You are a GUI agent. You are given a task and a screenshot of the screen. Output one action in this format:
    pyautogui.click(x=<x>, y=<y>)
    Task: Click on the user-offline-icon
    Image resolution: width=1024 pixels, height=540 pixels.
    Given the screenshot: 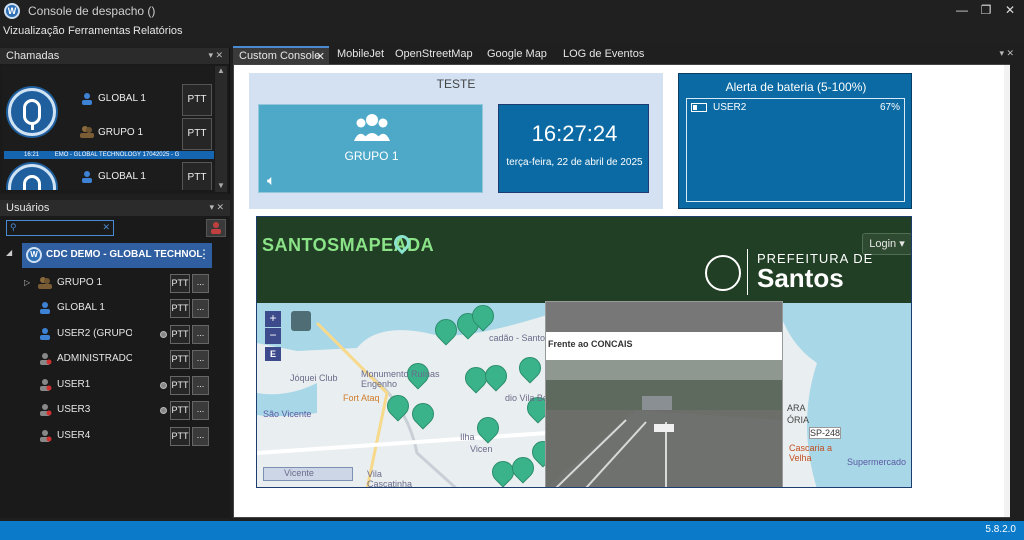 What is the action you would take?
    pyautogui.click(x=46, y=386)
    